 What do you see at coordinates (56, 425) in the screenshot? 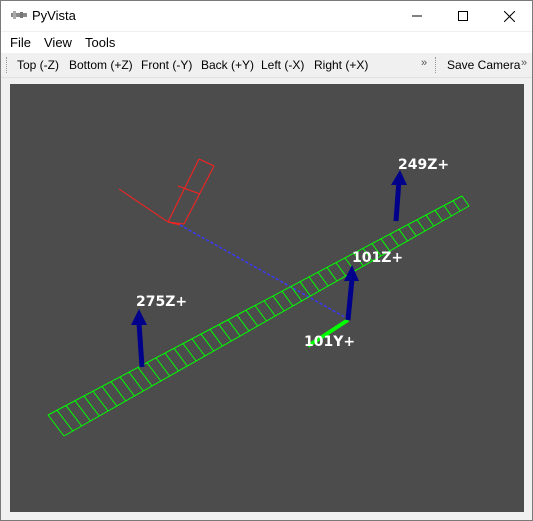
I see `beam-end-left` at bounding box center [56, 425].